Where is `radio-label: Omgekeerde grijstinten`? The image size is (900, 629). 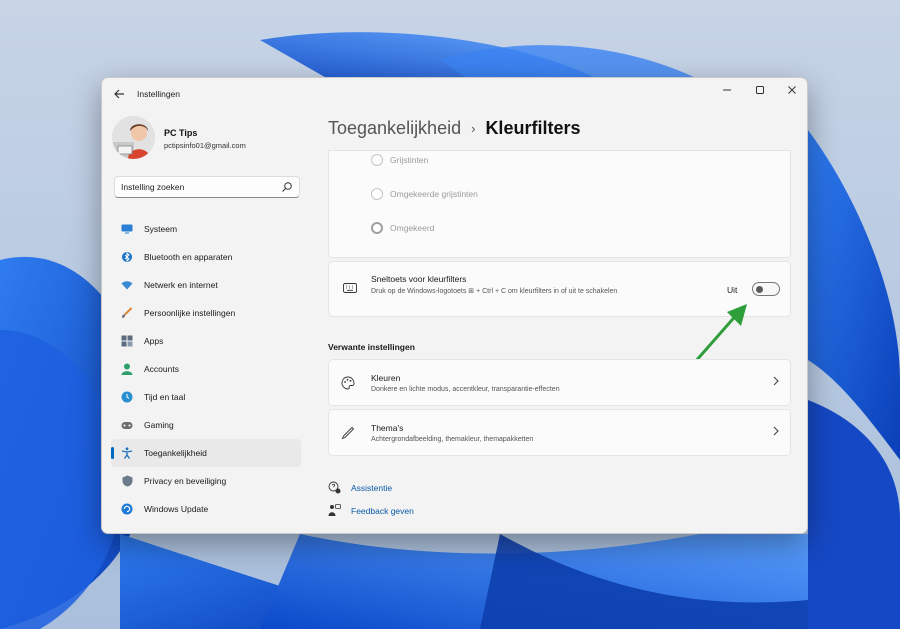 radio-label: Omgekeerde grijstinten is located at coordinates (434, 194).